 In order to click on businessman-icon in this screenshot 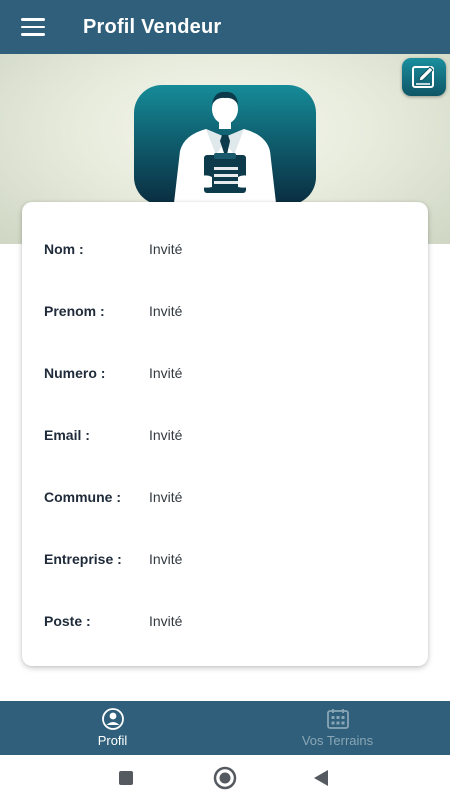, I will do `click(225, 147)`.